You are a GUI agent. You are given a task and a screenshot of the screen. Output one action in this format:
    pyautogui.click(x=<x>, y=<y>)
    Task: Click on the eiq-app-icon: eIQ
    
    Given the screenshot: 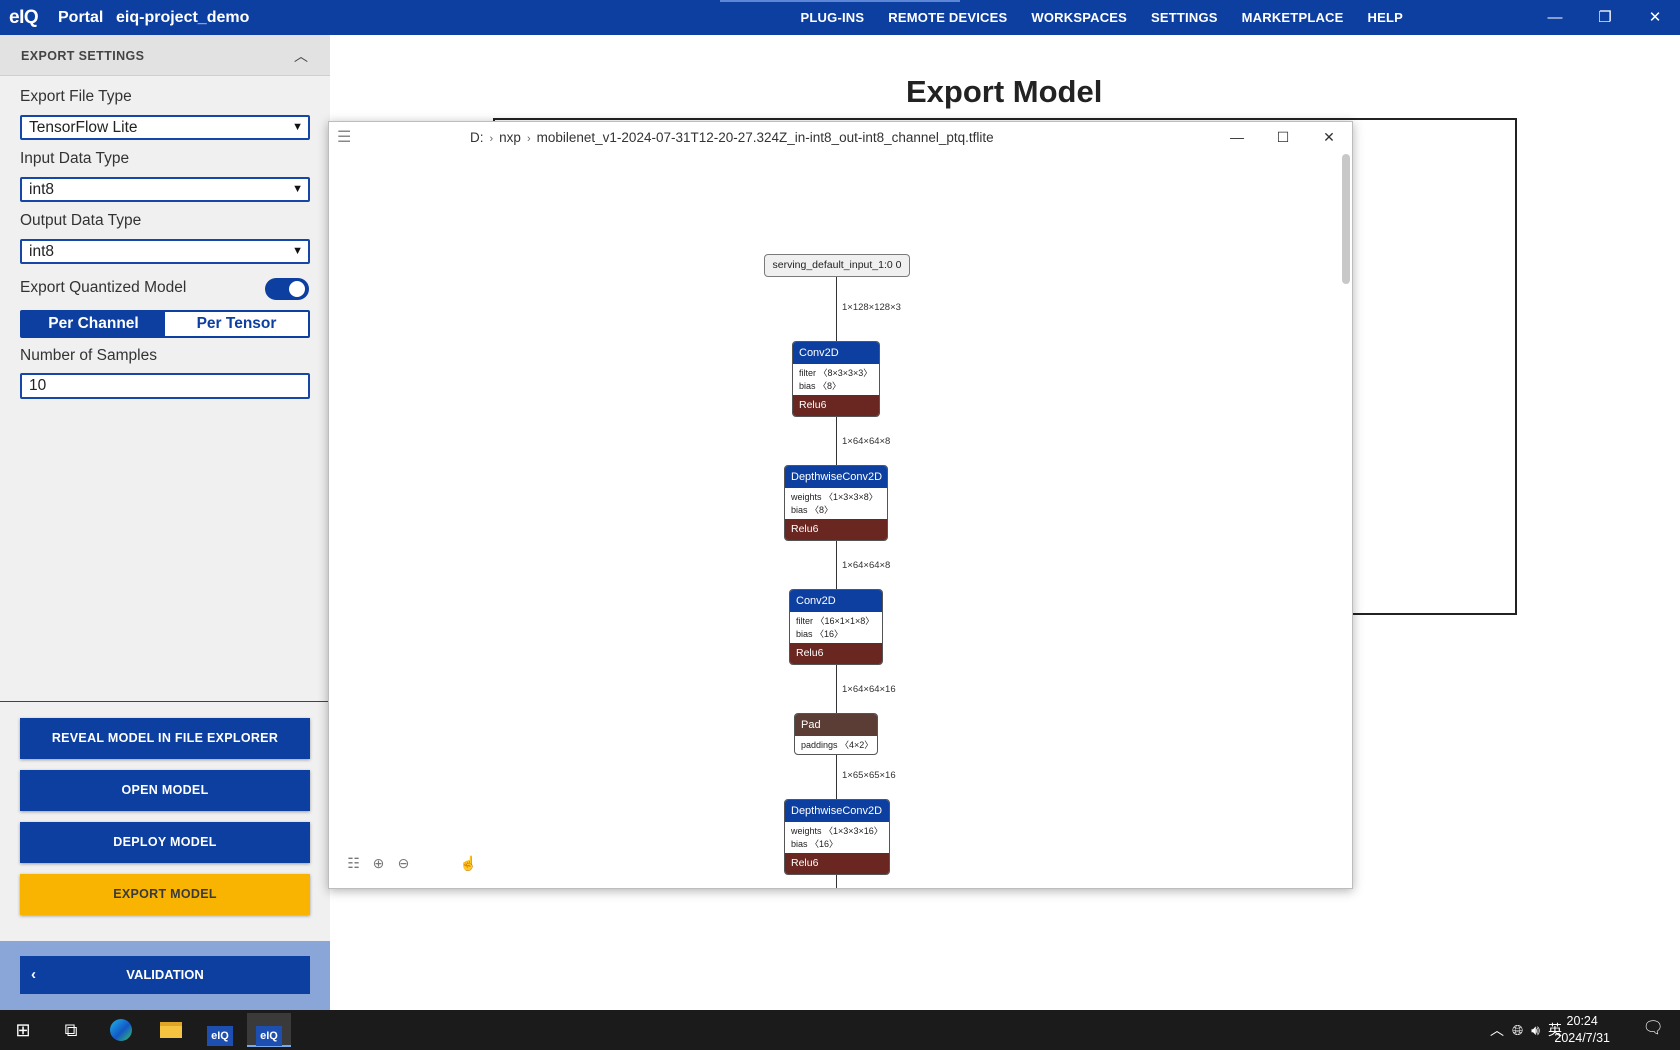 What is the action you would take?
    pyautogui.click(x=220, y=1030)
    